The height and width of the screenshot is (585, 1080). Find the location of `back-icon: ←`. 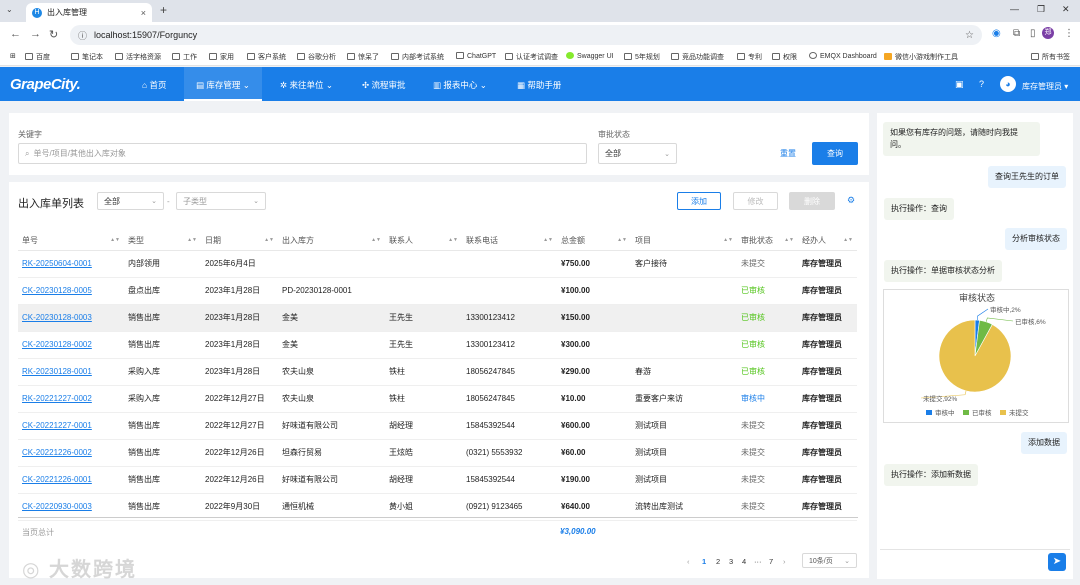

back-icon: ← is located at coordinates (15, 34).